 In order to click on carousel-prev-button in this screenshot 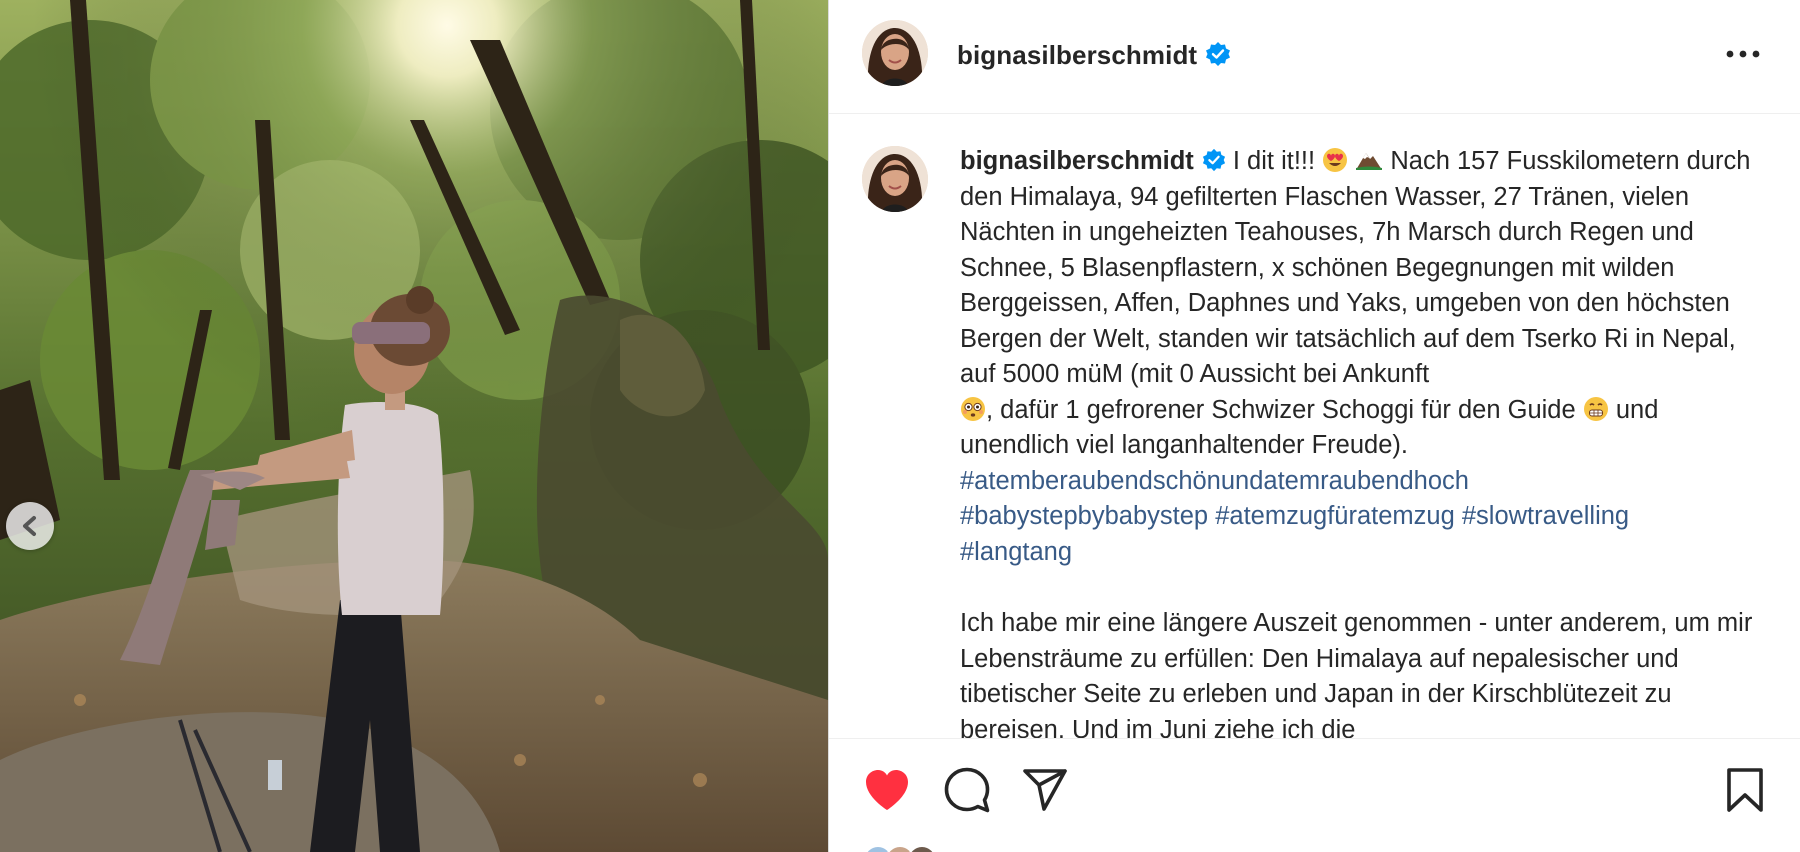, I will do `click(30, 526)`.